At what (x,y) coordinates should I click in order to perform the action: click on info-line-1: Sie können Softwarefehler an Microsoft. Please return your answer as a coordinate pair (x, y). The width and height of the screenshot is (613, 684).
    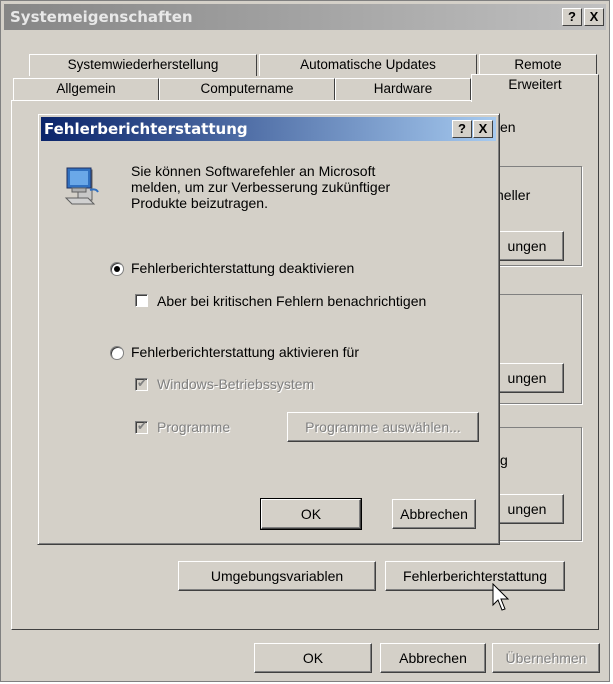
    Looking at the image, I should click on (253, 171).